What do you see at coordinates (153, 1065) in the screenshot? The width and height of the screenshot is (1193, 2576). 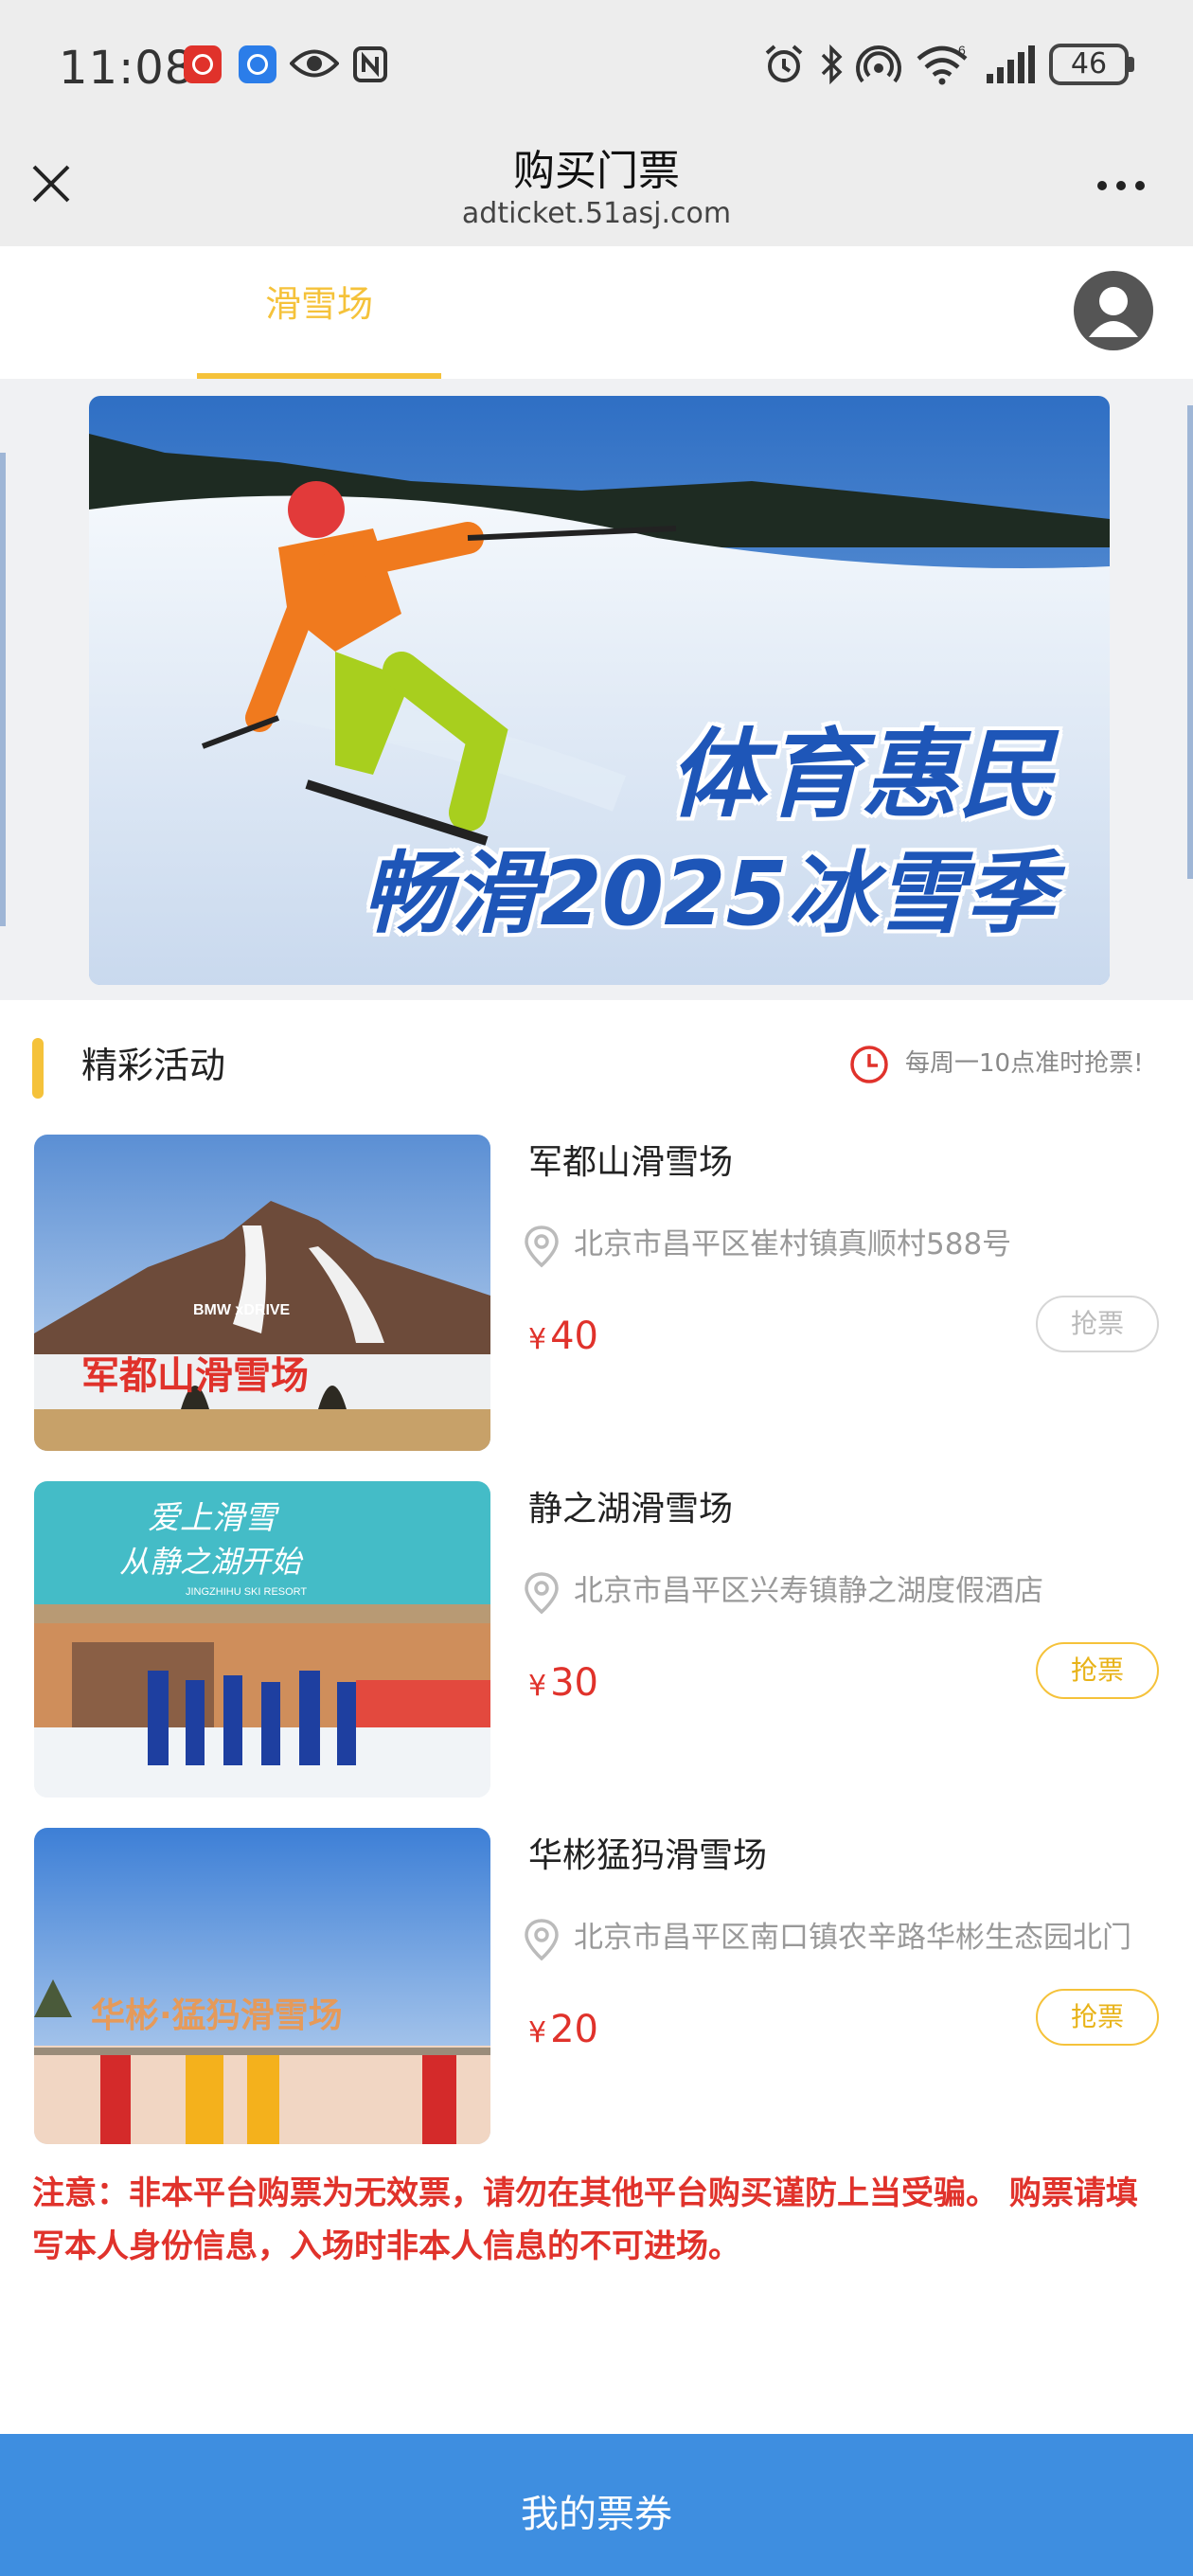 I see `section-title: 精彩活动` at bounding box center [153, 1065].